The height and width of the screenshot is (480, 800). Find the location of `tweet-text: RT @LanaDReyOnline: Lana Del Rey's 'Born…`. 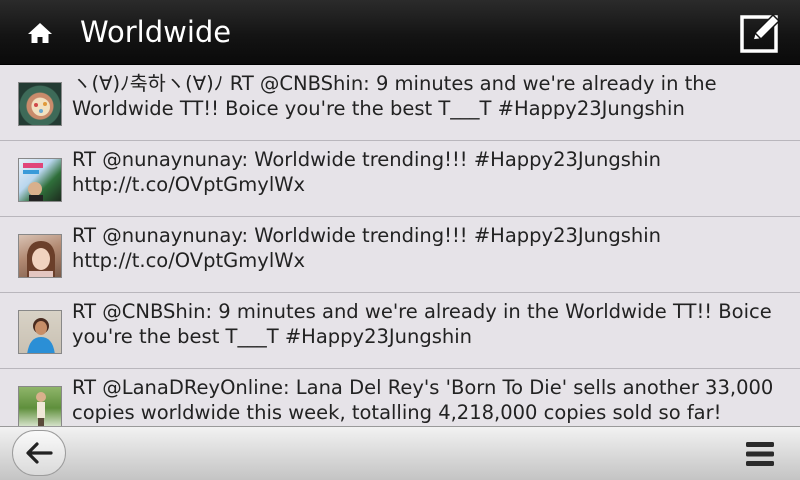

tweet-text: RT @LanaDReyOnline: Lana Del Rey's 'Born… is located at coordinates (423, 400).